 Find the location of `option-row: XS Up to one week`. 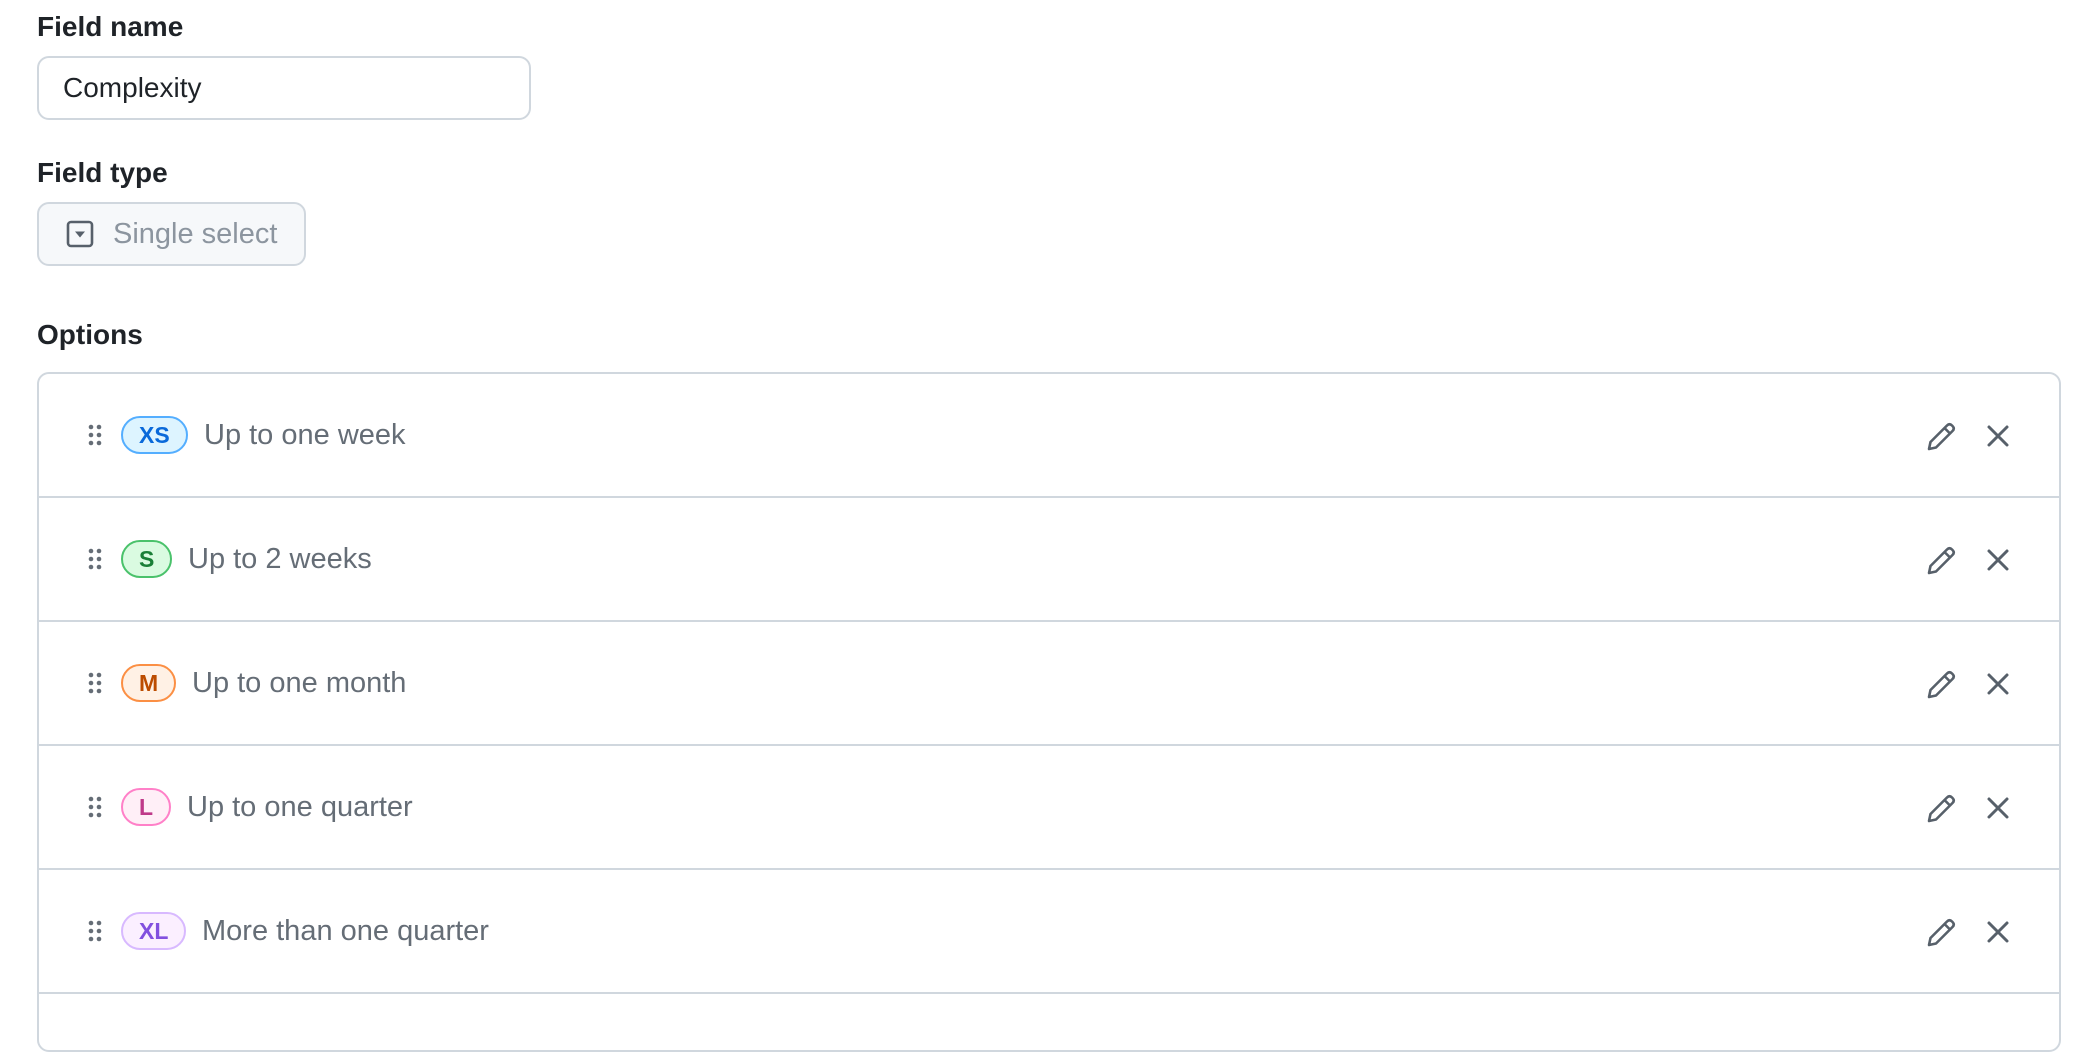

option-row: XS Up to one week is located at coordinates (1049, 436).